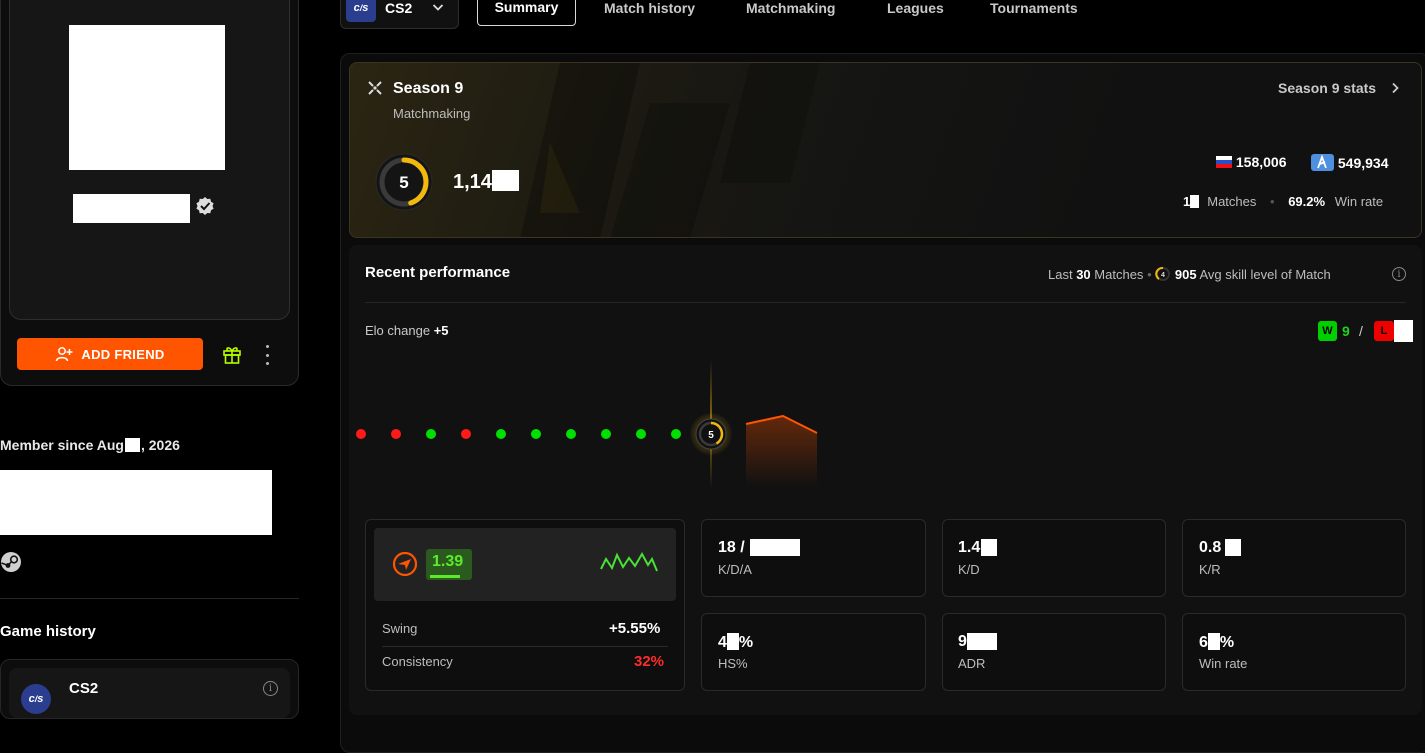 This screenshot has width=1425, height=753. Describe the element at coordinates (1350, 162) in the screenshot. I see `region-rank: 549,934` at that location.